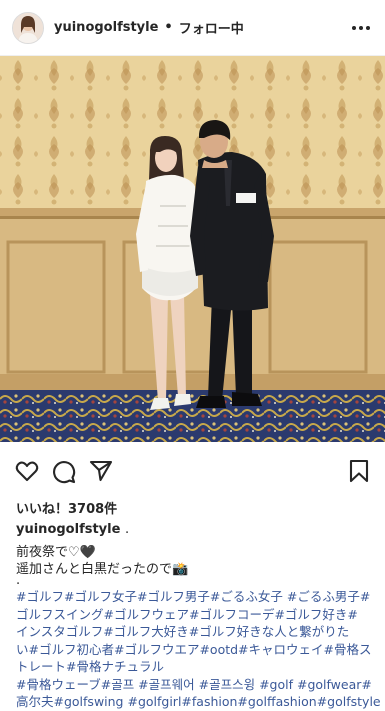 This screenshot has height=711, width=385. What do you see at coordinates (361, 28) in the screenshot?
I see `ellipsis-icon` at bounding box center [361, 28].